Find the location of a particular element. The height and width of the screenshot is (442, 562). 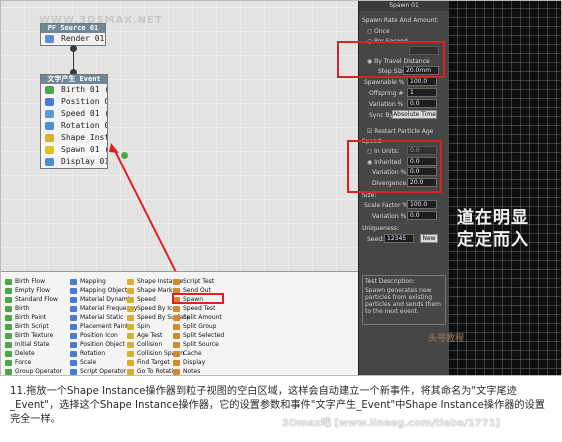

depot-item: Shape Mark is located at coordinates (150, 291).